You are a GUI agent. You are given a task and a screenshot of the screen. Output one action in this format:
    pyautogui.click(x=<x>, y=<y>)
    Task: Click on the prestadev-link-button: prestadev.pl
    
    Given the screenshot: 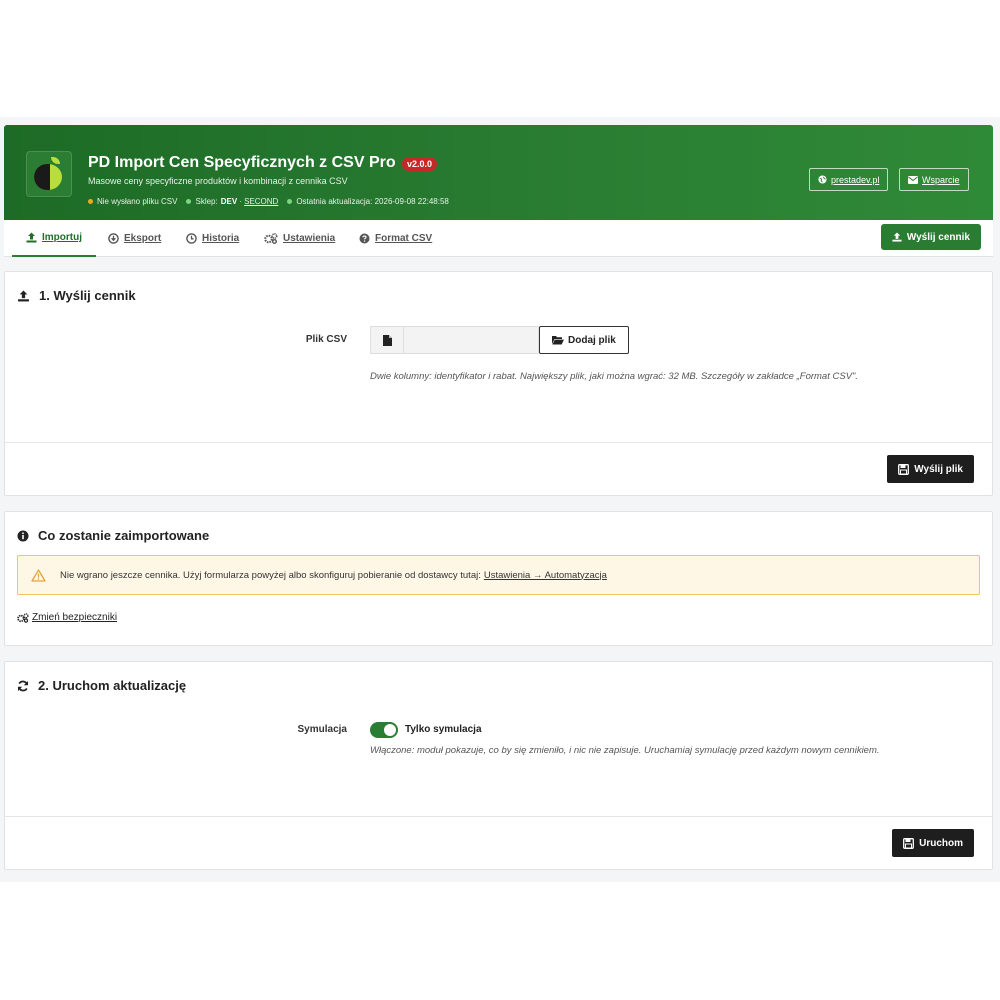 What is the action you would take?
    pyautogui.click(x=849, y=179)
    